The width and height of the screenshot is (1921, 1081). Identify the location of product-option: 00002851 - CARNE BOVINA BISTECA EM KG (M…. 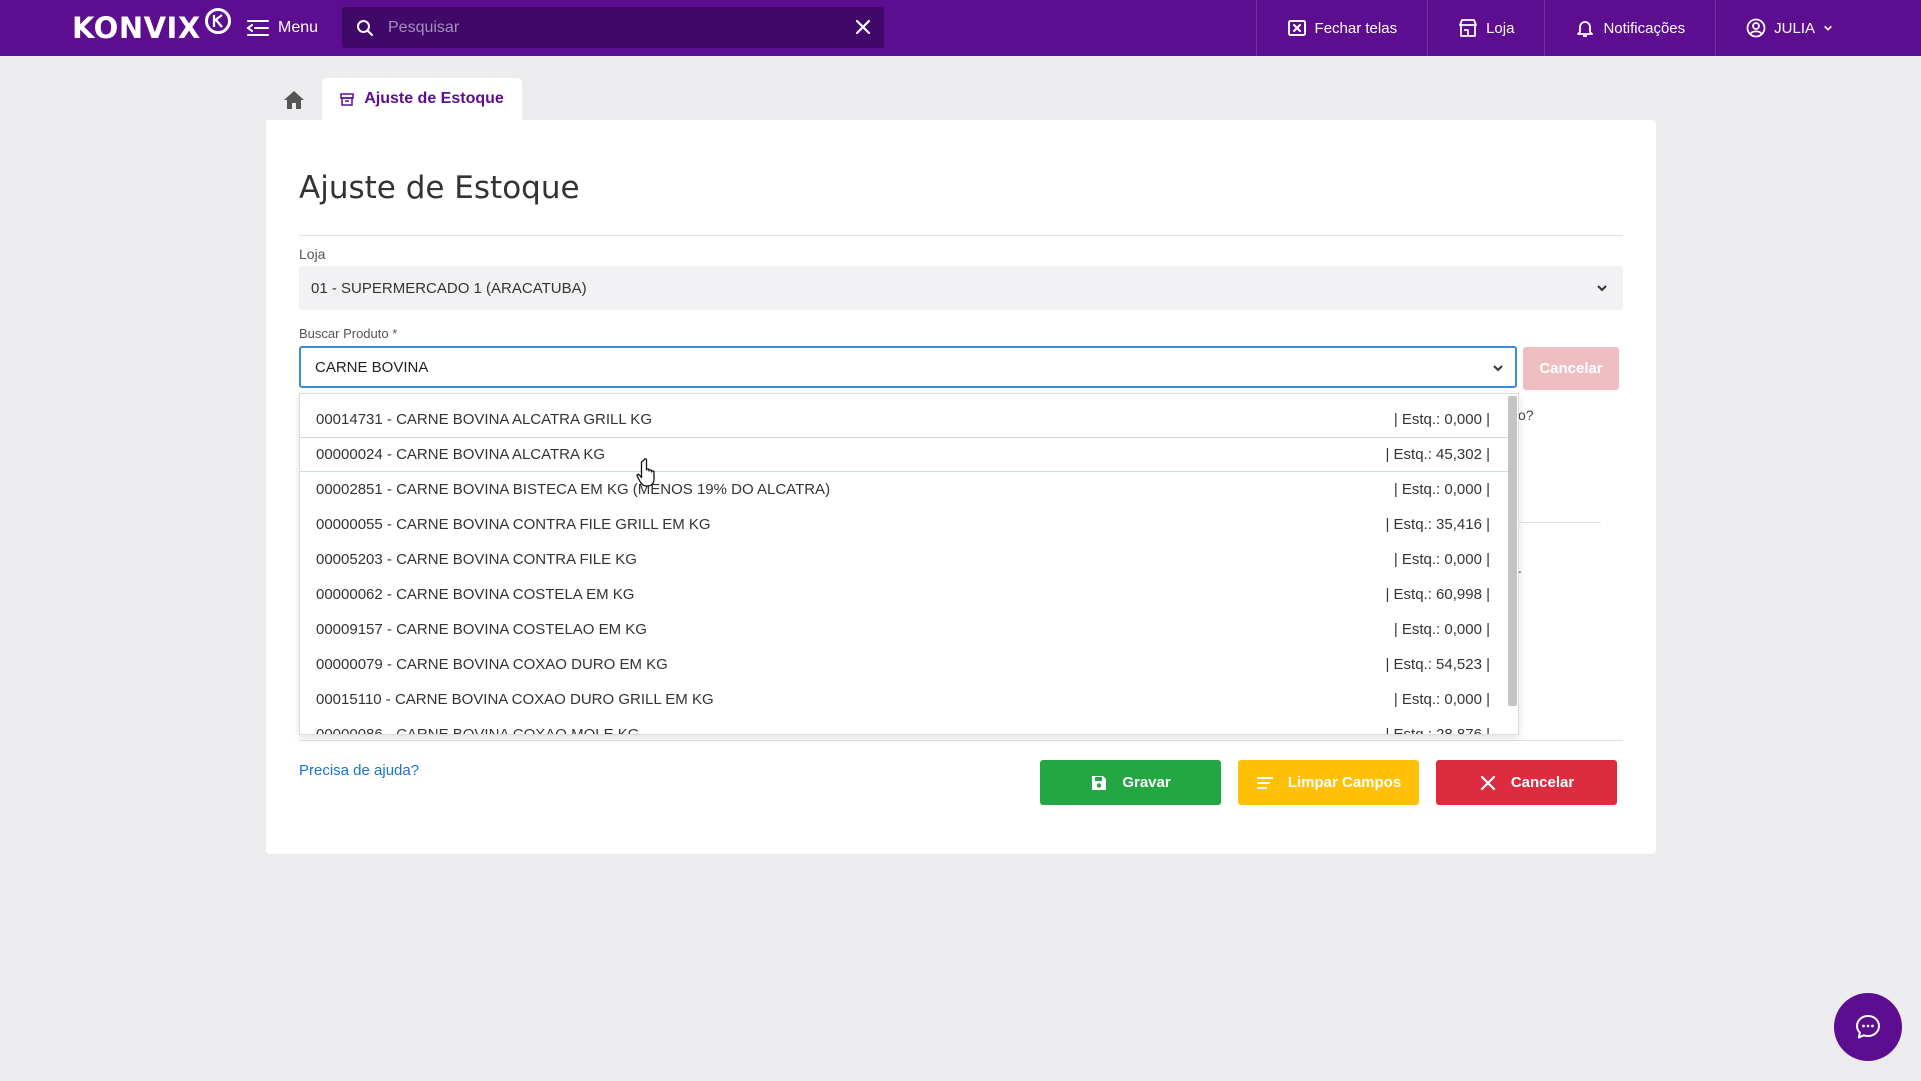
(904, 489).